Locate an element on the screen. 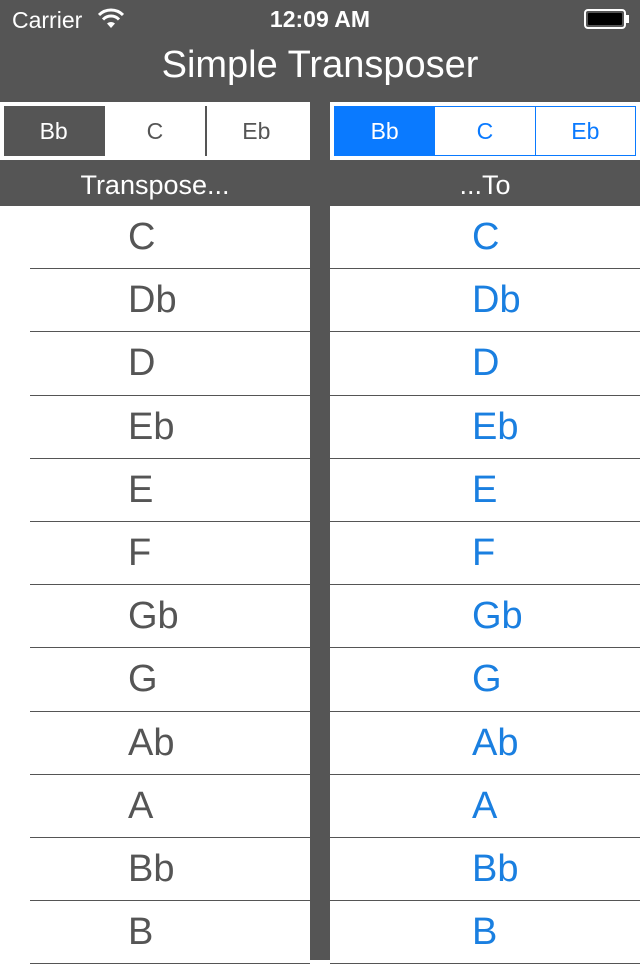 This screenshot has width=640, height=964. status-bar: Carrier 12:09 AM is located at coordinates (320, 20).